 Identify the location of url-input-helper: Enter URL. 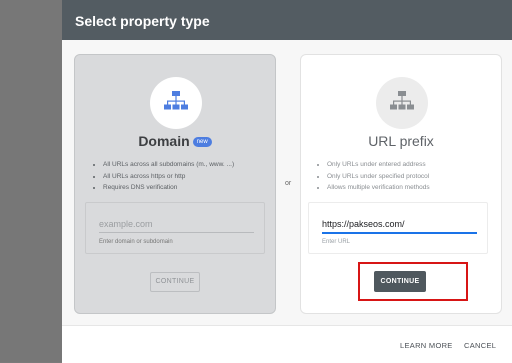
(336, 242).